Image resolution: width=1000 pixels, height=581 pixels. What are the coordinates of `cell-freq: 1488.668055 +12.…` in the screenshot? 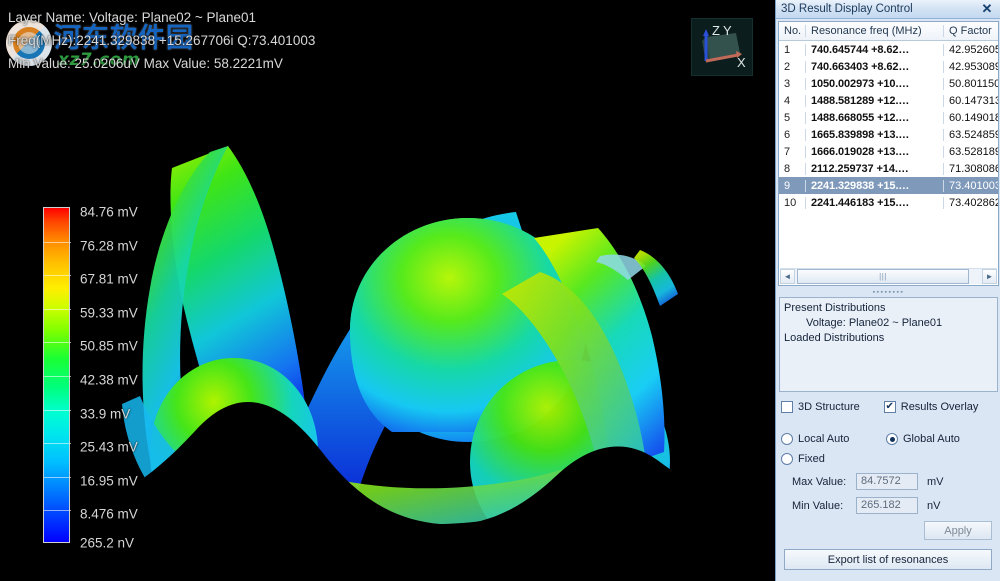 It's located at (874, 117).